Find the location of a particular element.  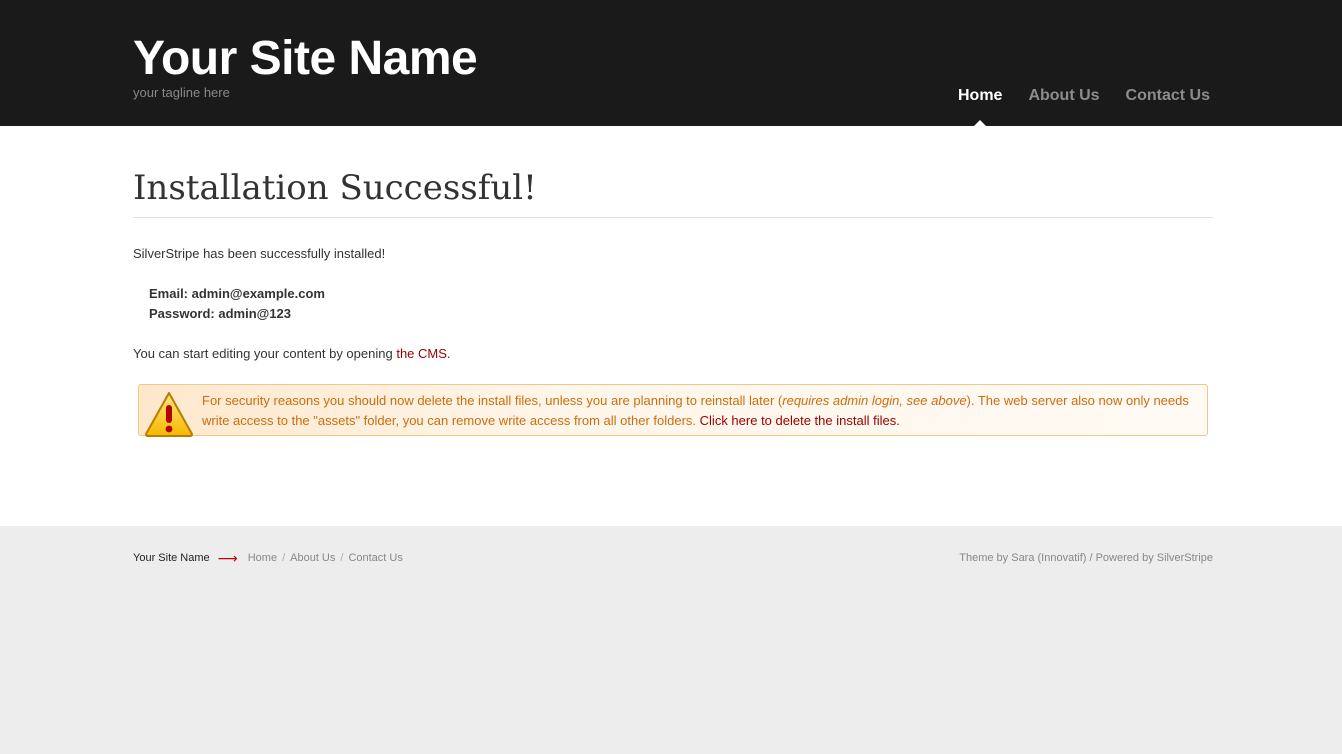

footer-nav-home: Home is located at coordinates (262, 558).